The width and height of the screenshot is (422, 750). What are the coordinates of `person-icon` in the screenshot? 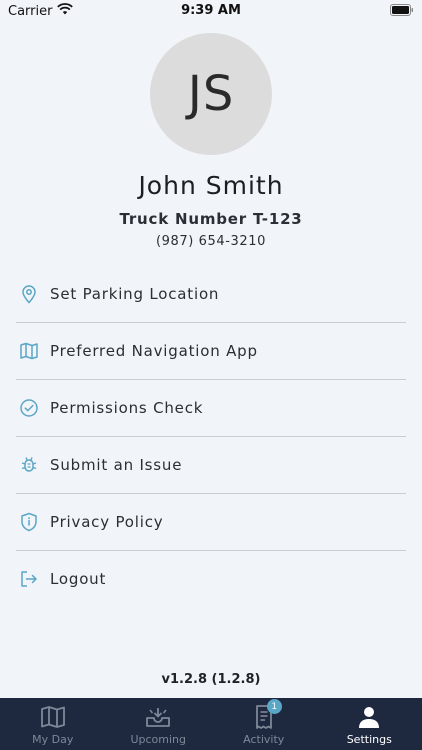 It's located at (369, 717).